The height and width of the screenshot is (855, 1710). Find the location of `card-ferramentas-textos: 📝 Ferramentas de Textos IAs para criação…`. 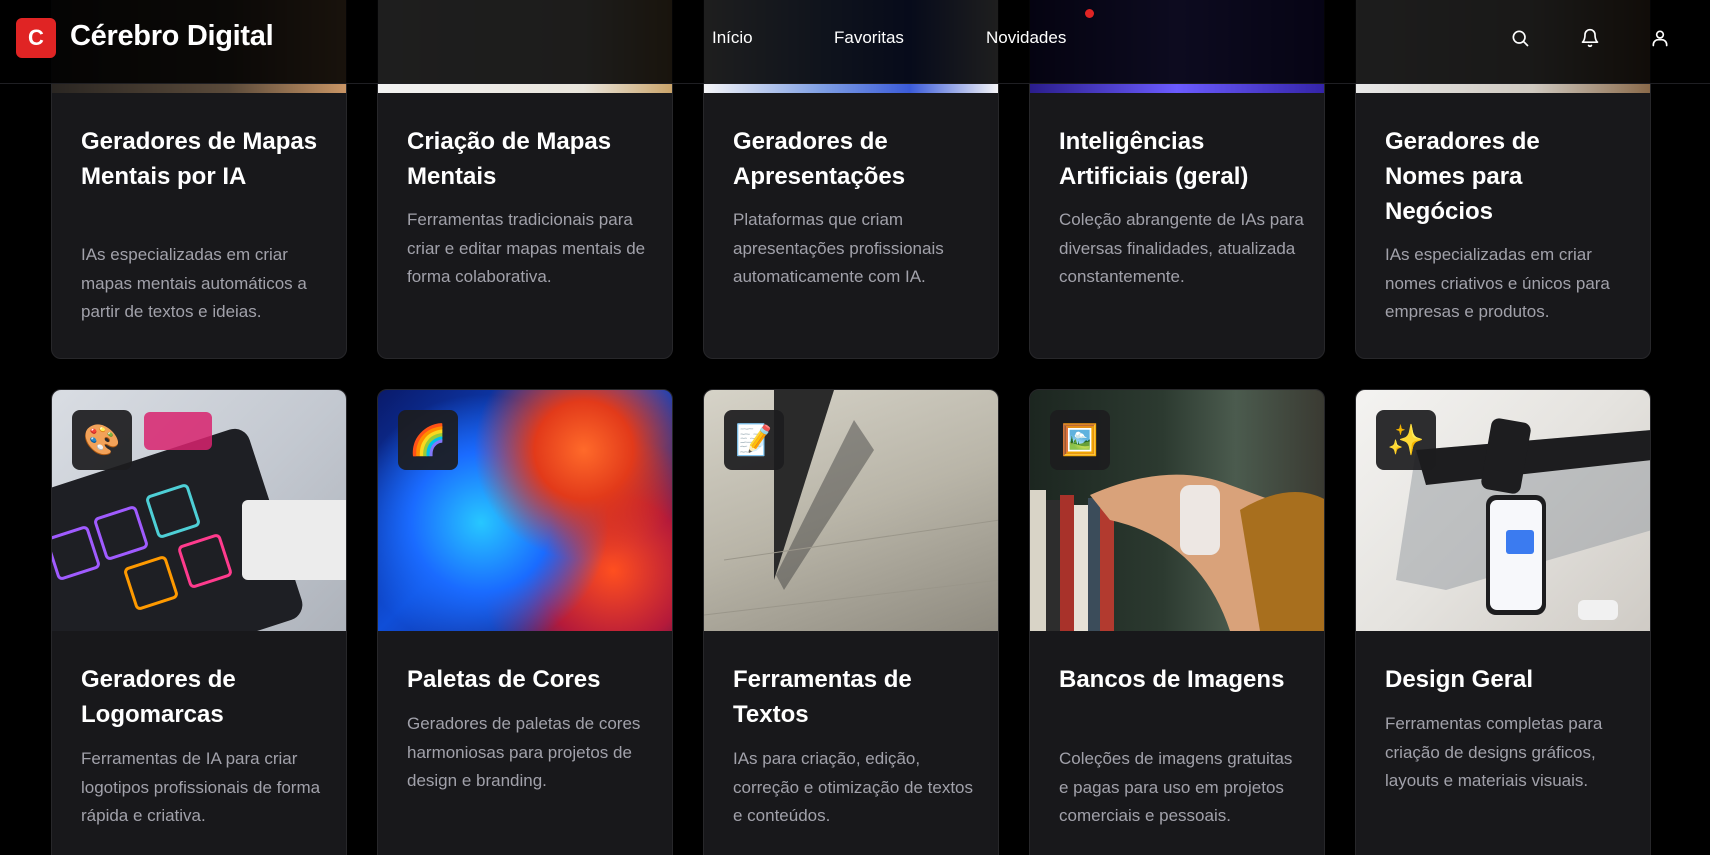

card-ferramentas-textos: 📝 Ferramentas de Textos IAs para criação… is located at coordinates (851, 622).